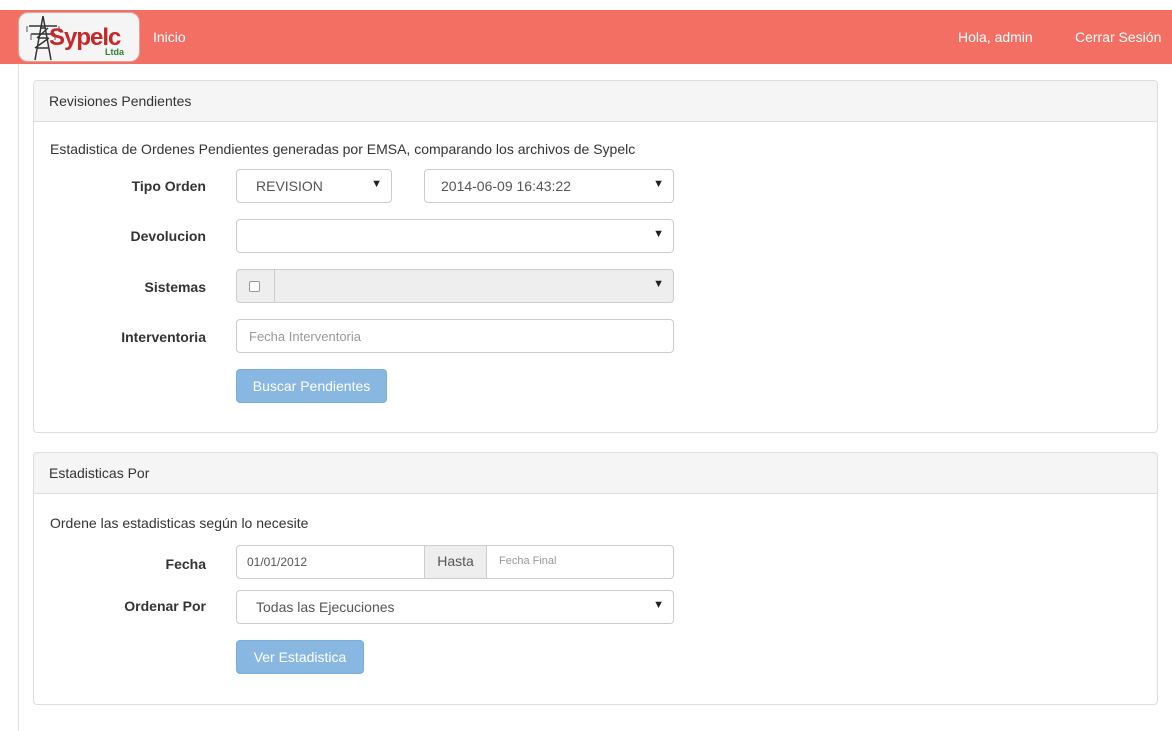  I want to click on devolucion-select: ▼, so click(455, 236).